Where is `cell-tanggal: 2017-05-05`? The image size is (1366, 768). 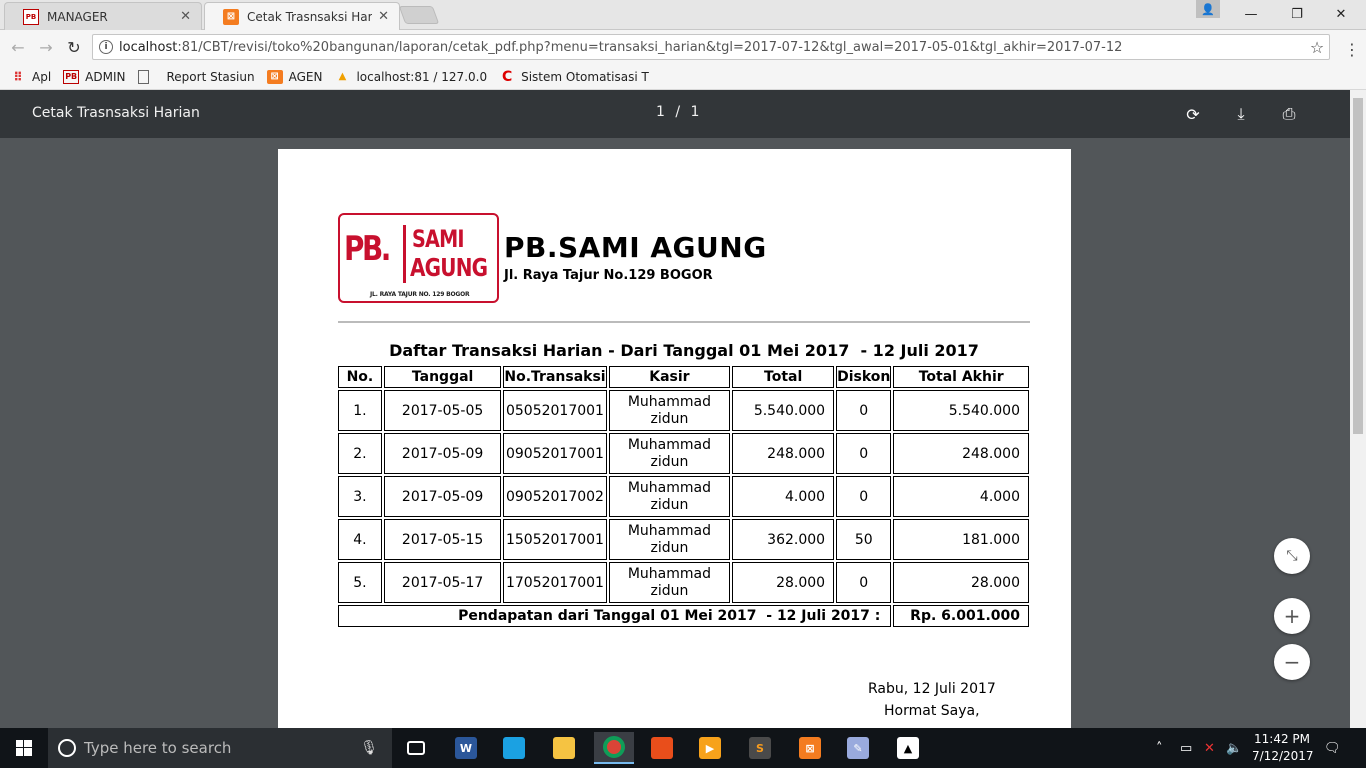 cell-tanggal: 2017-05-05 is located at coordinates (442, 410).